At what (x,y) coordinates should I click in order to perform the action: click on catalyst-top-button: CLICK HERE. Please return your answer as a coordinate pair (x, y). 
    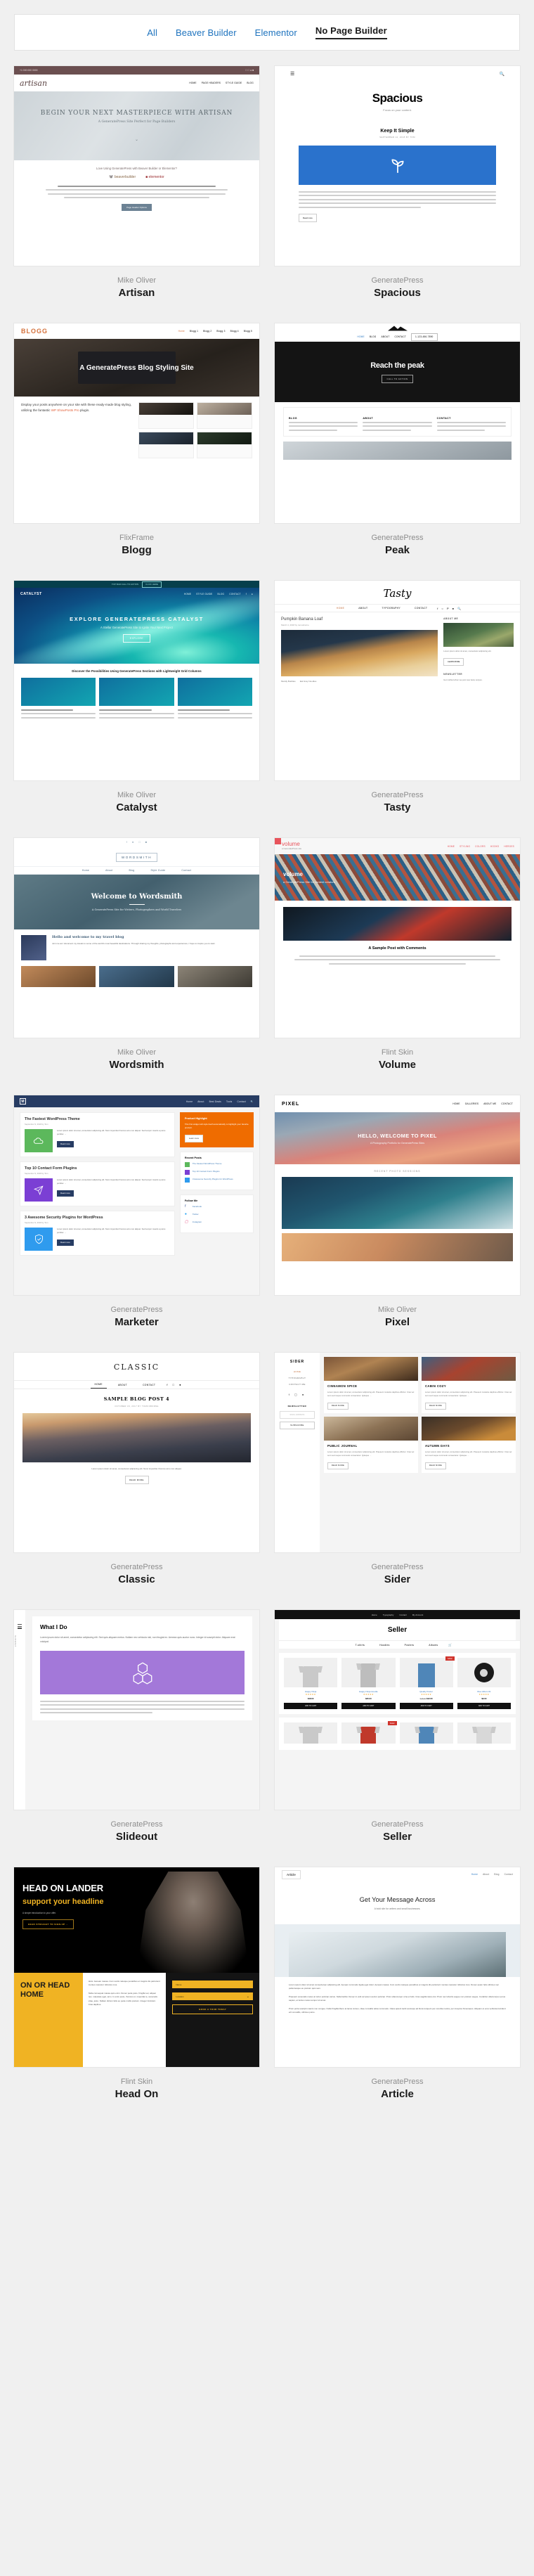
    Looking at the image, I should click on (152, 584).